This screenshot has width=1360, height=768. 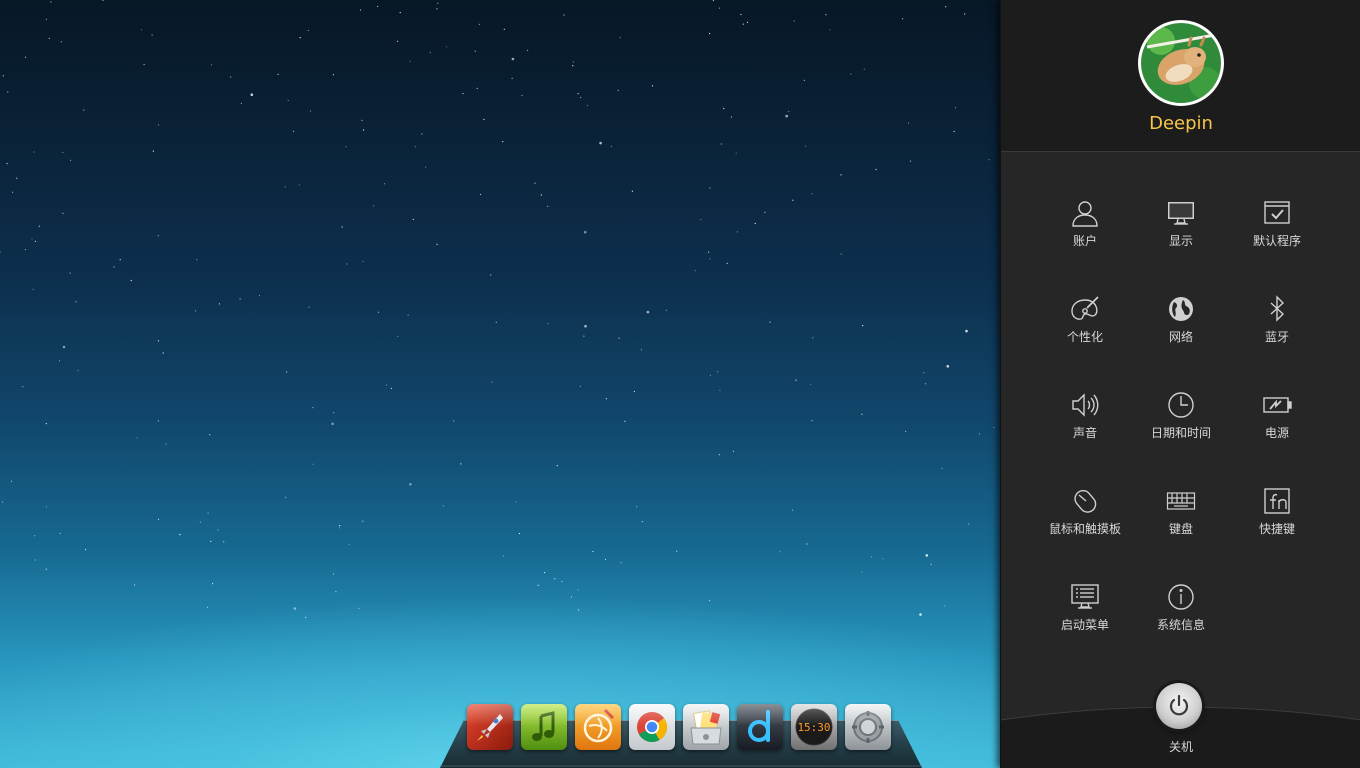 What do you see at coordinates (1179, 706) in the screenshot?
I see `shutdown-button` at bounding box center [1179, 706].